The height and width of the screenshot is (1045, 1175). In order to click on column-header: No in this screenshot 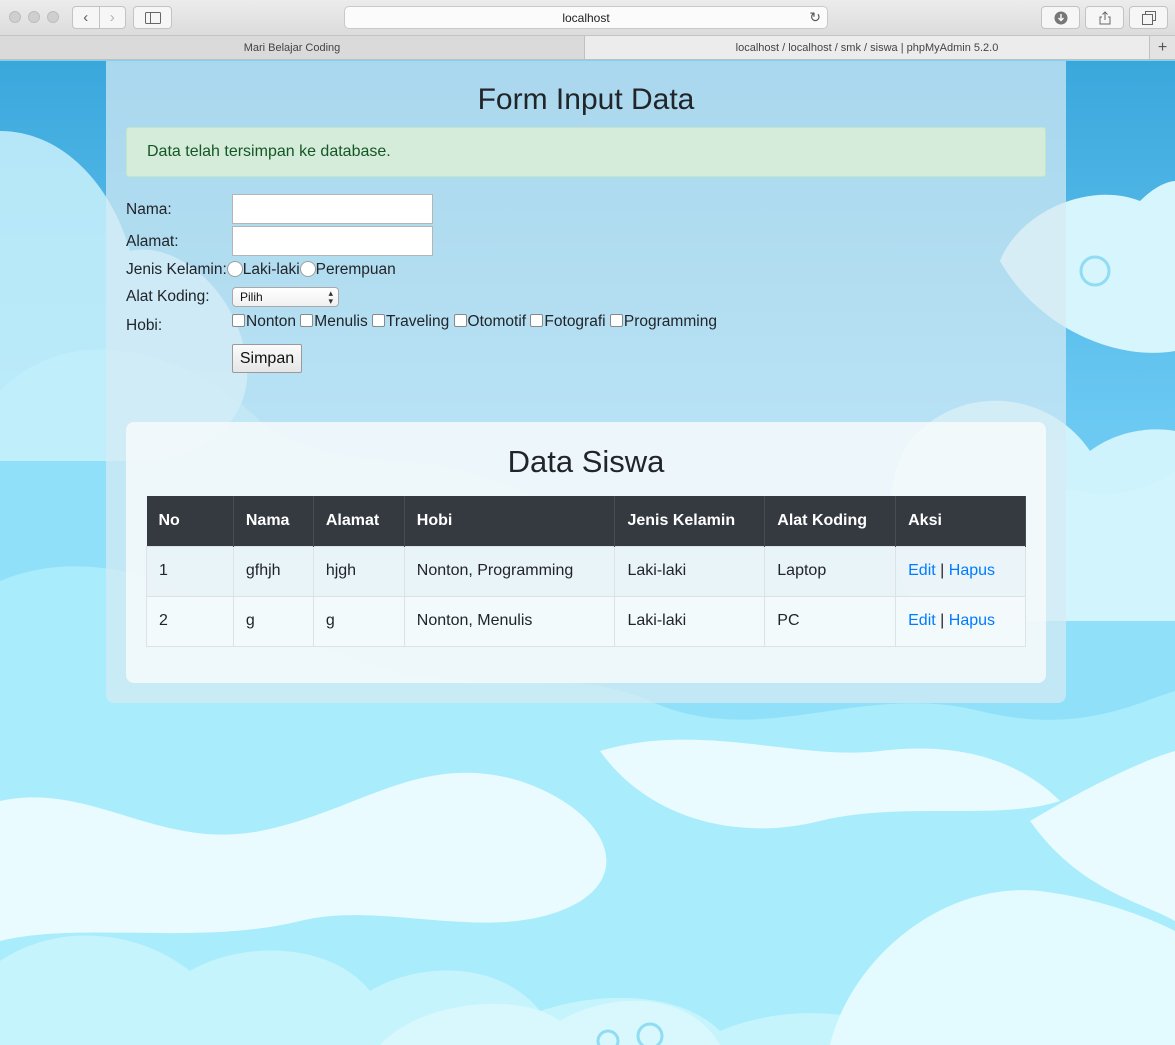, I will do `click(190, 521)`.